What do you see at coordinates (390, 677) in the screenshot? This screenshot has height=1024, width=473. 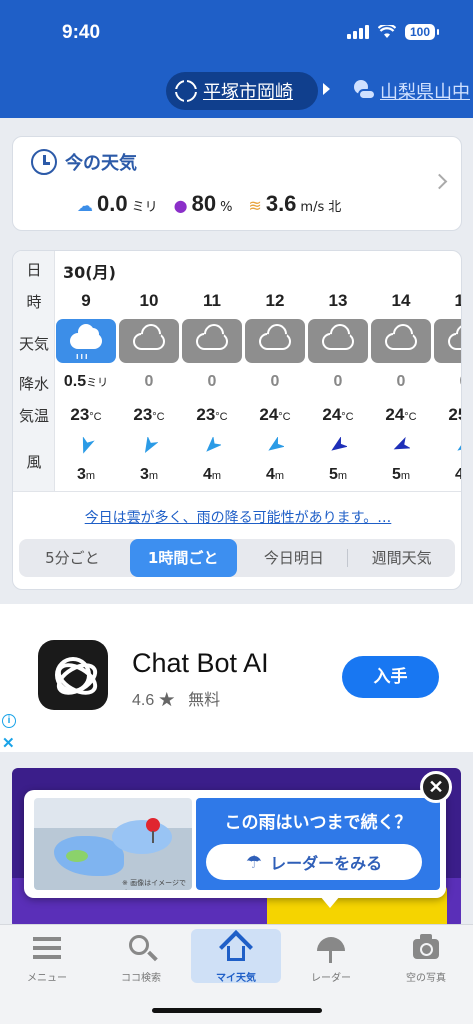 I see `get-app-button: 入手` at bounding box center [390, 677].